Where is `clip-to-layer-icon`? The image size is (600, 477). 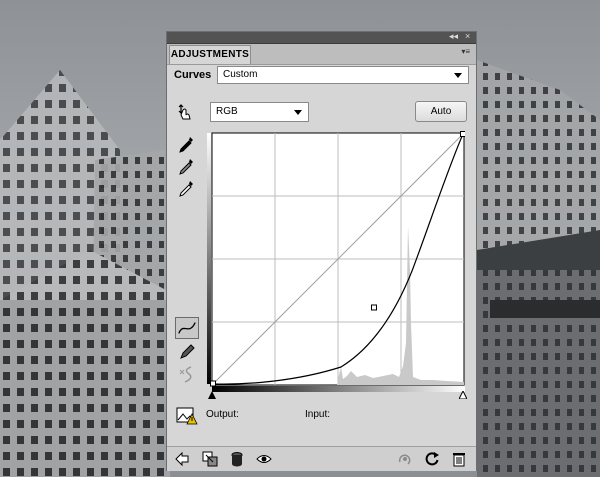 clip-to-layer-icon is located at coordinates (210, 459).